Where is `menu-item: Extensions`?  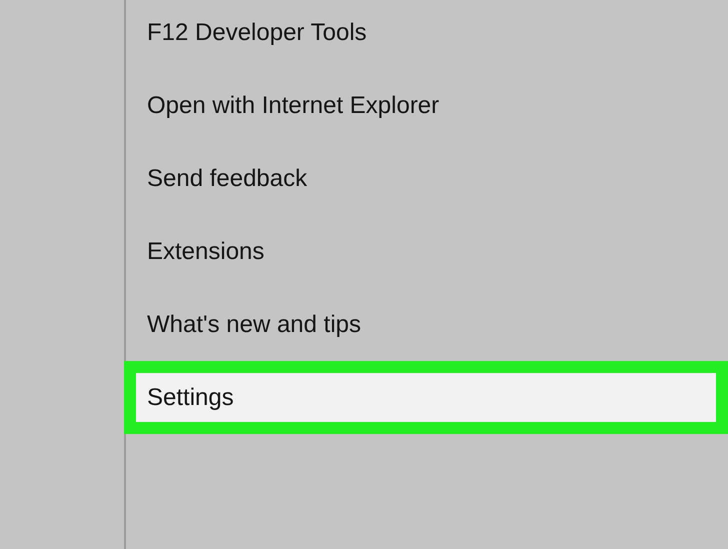 menu-item: Extensions is located at coordinates (426, 251).